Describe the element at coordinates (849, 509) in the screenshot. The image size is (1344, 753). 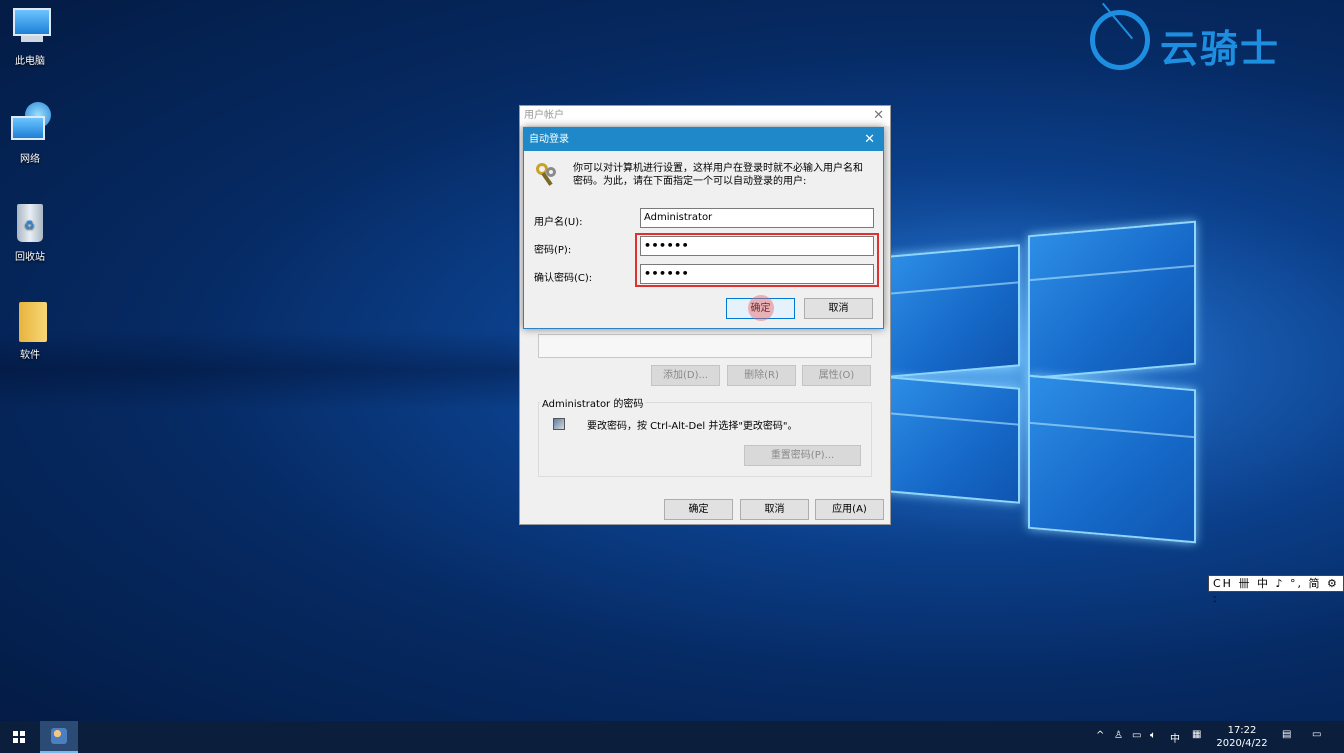
I see `apply-button: 应用(A)` at that location.